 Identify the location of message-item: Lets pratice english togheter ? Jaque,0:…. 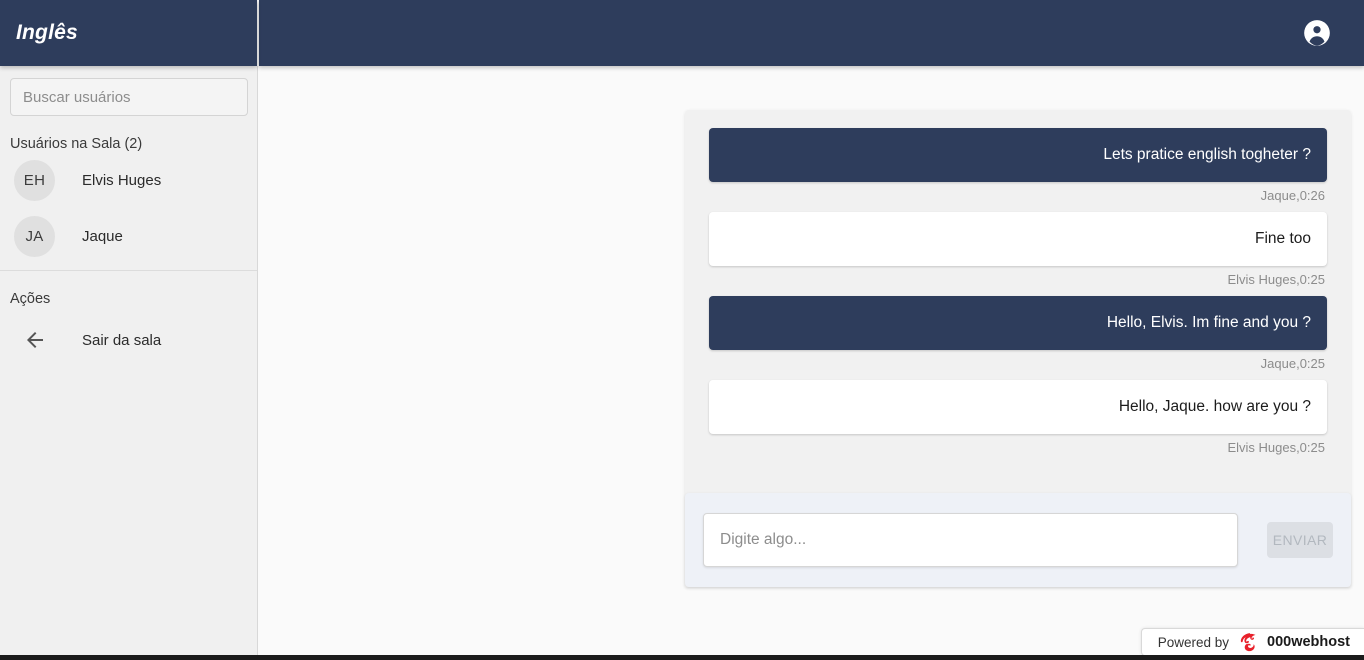
(1018, 165).